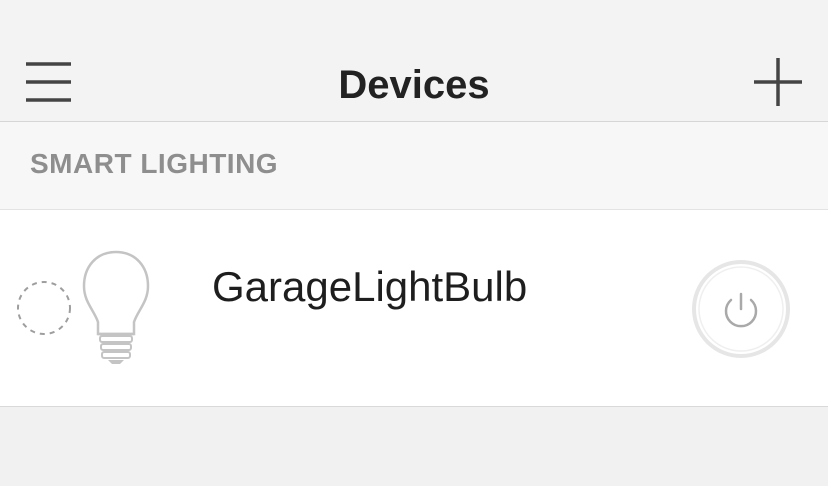  I want to click on dashed-circle-icon, so click(44, 308).